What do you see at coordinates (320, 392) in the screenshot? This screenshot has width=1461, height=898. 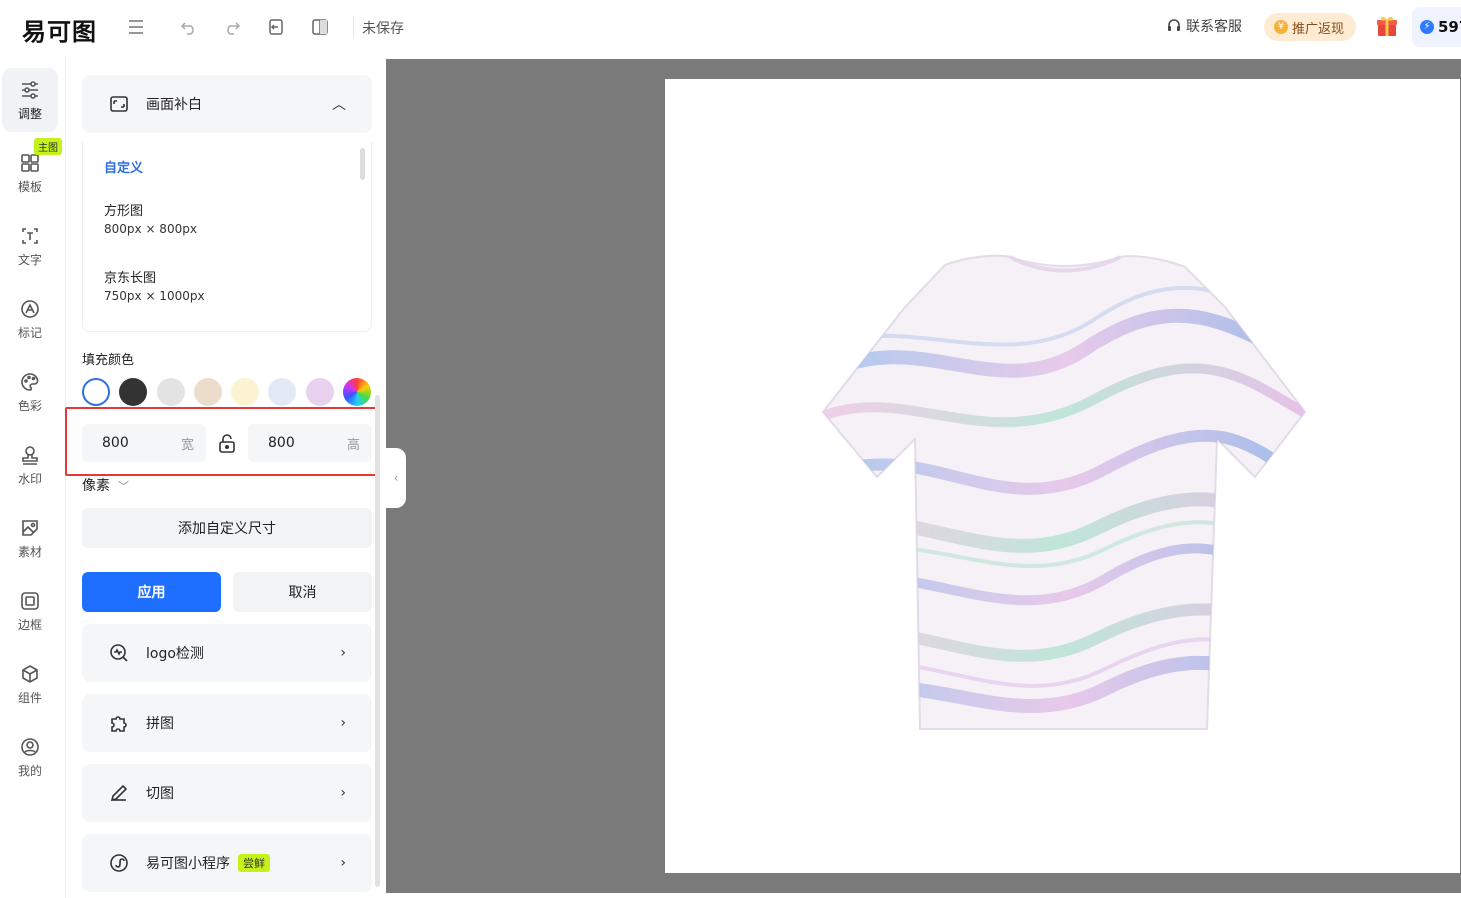 I see `swatch-lavender` at bounding box center [320, 392].